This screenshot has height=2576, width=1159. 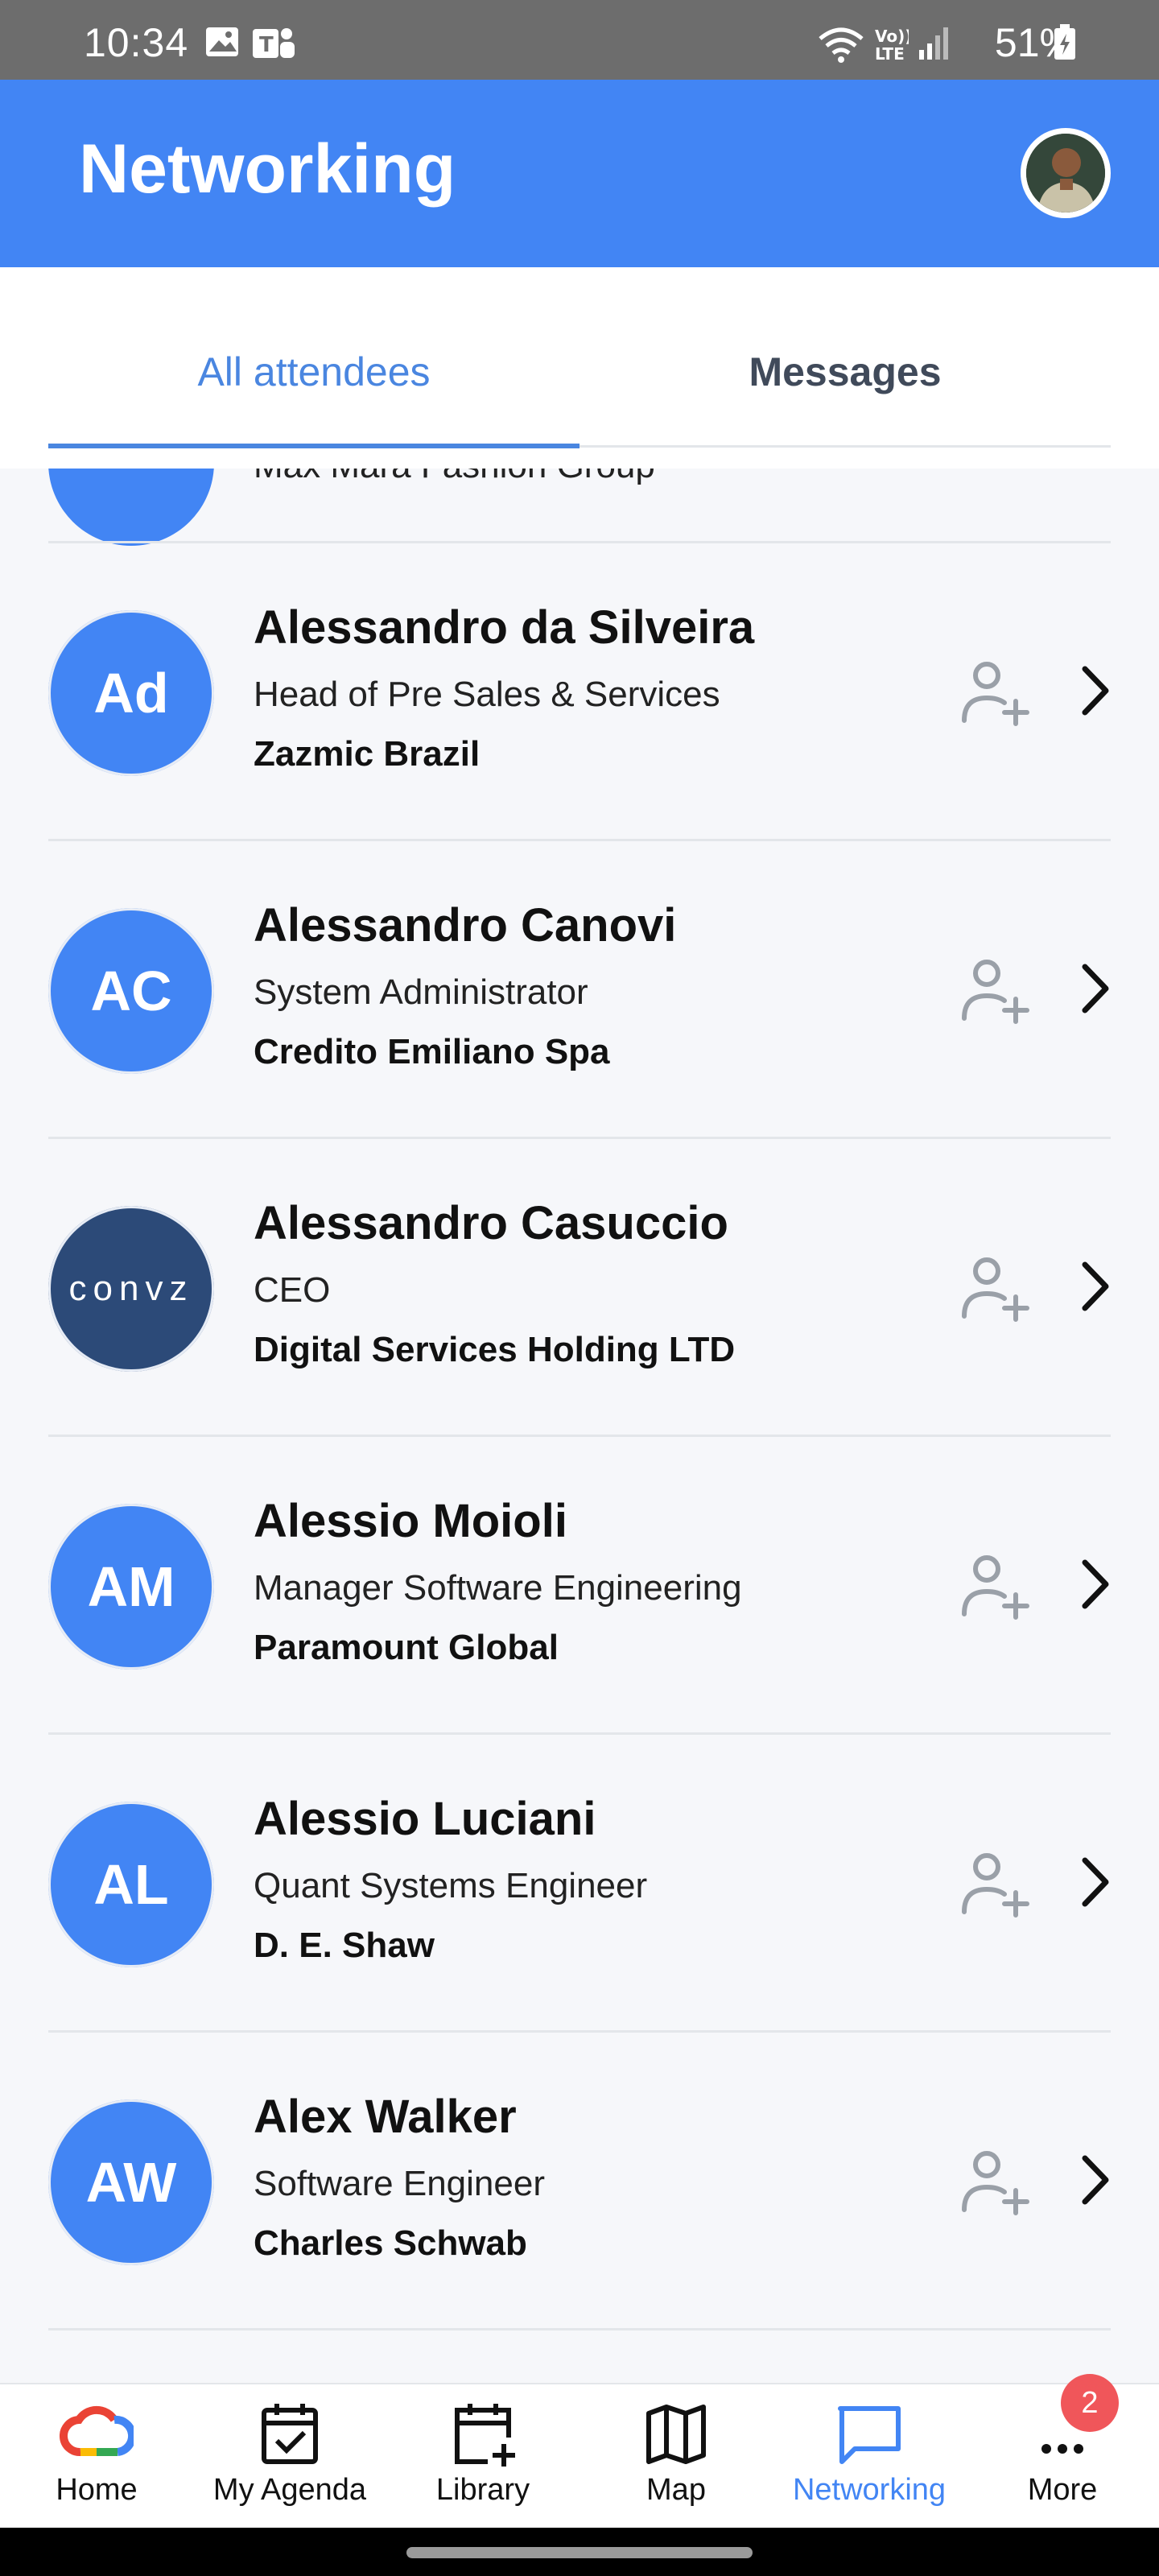 What do you see at coordinates (289, 2490) in the screenshot?
I see `nav-label: My Agenda` at bounding box center [289, 2490].